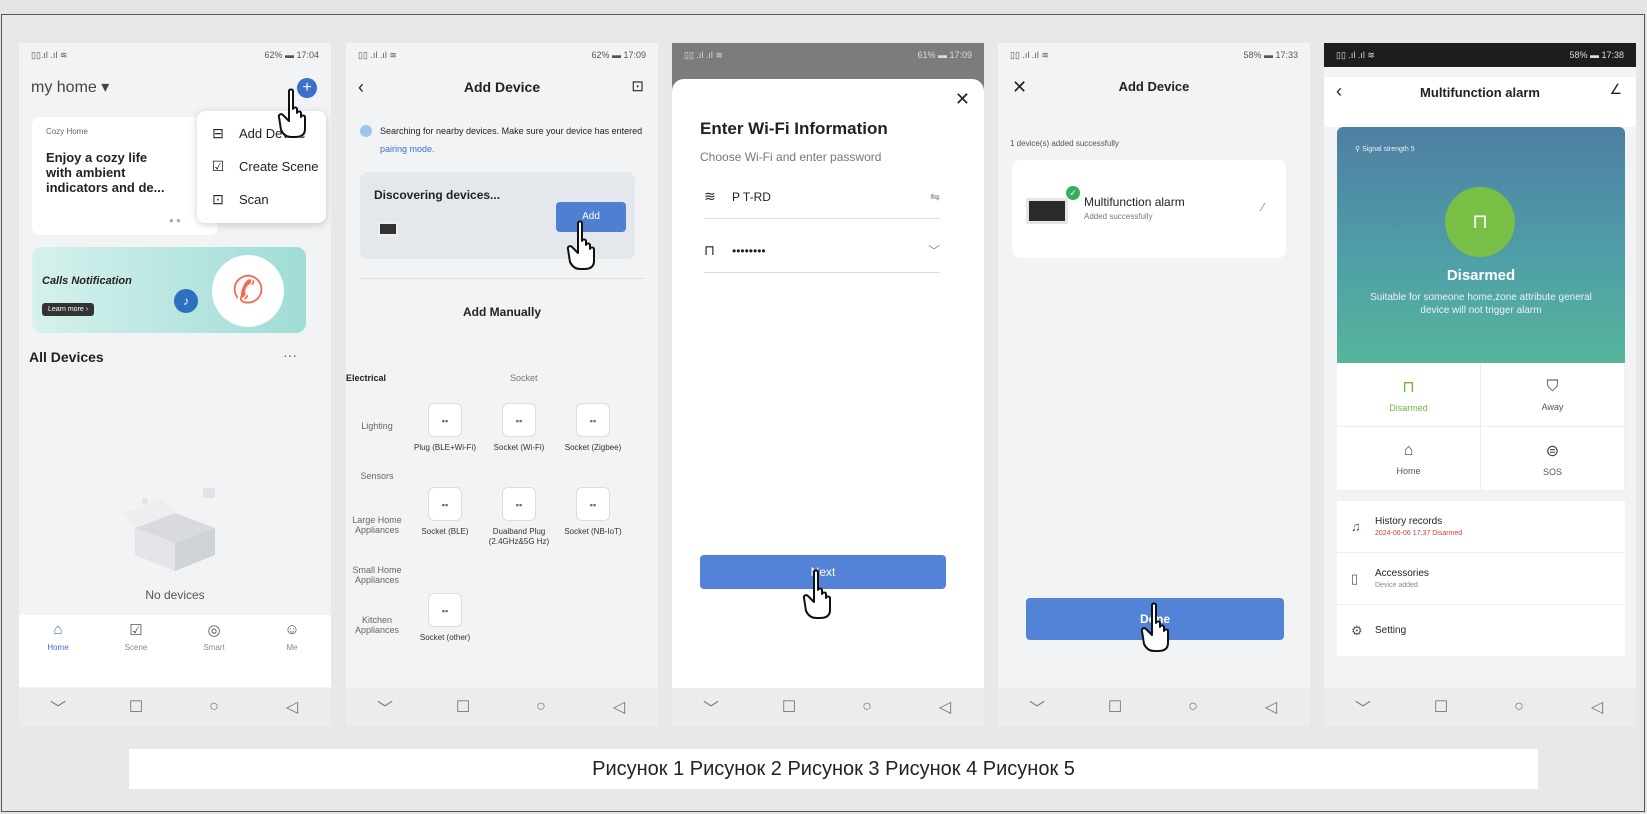 The image size is (1647, 814). Describe the element at coordinates (1481, 631) in the screenshot. I see `setting-item: ⚙ Setting` at that location.